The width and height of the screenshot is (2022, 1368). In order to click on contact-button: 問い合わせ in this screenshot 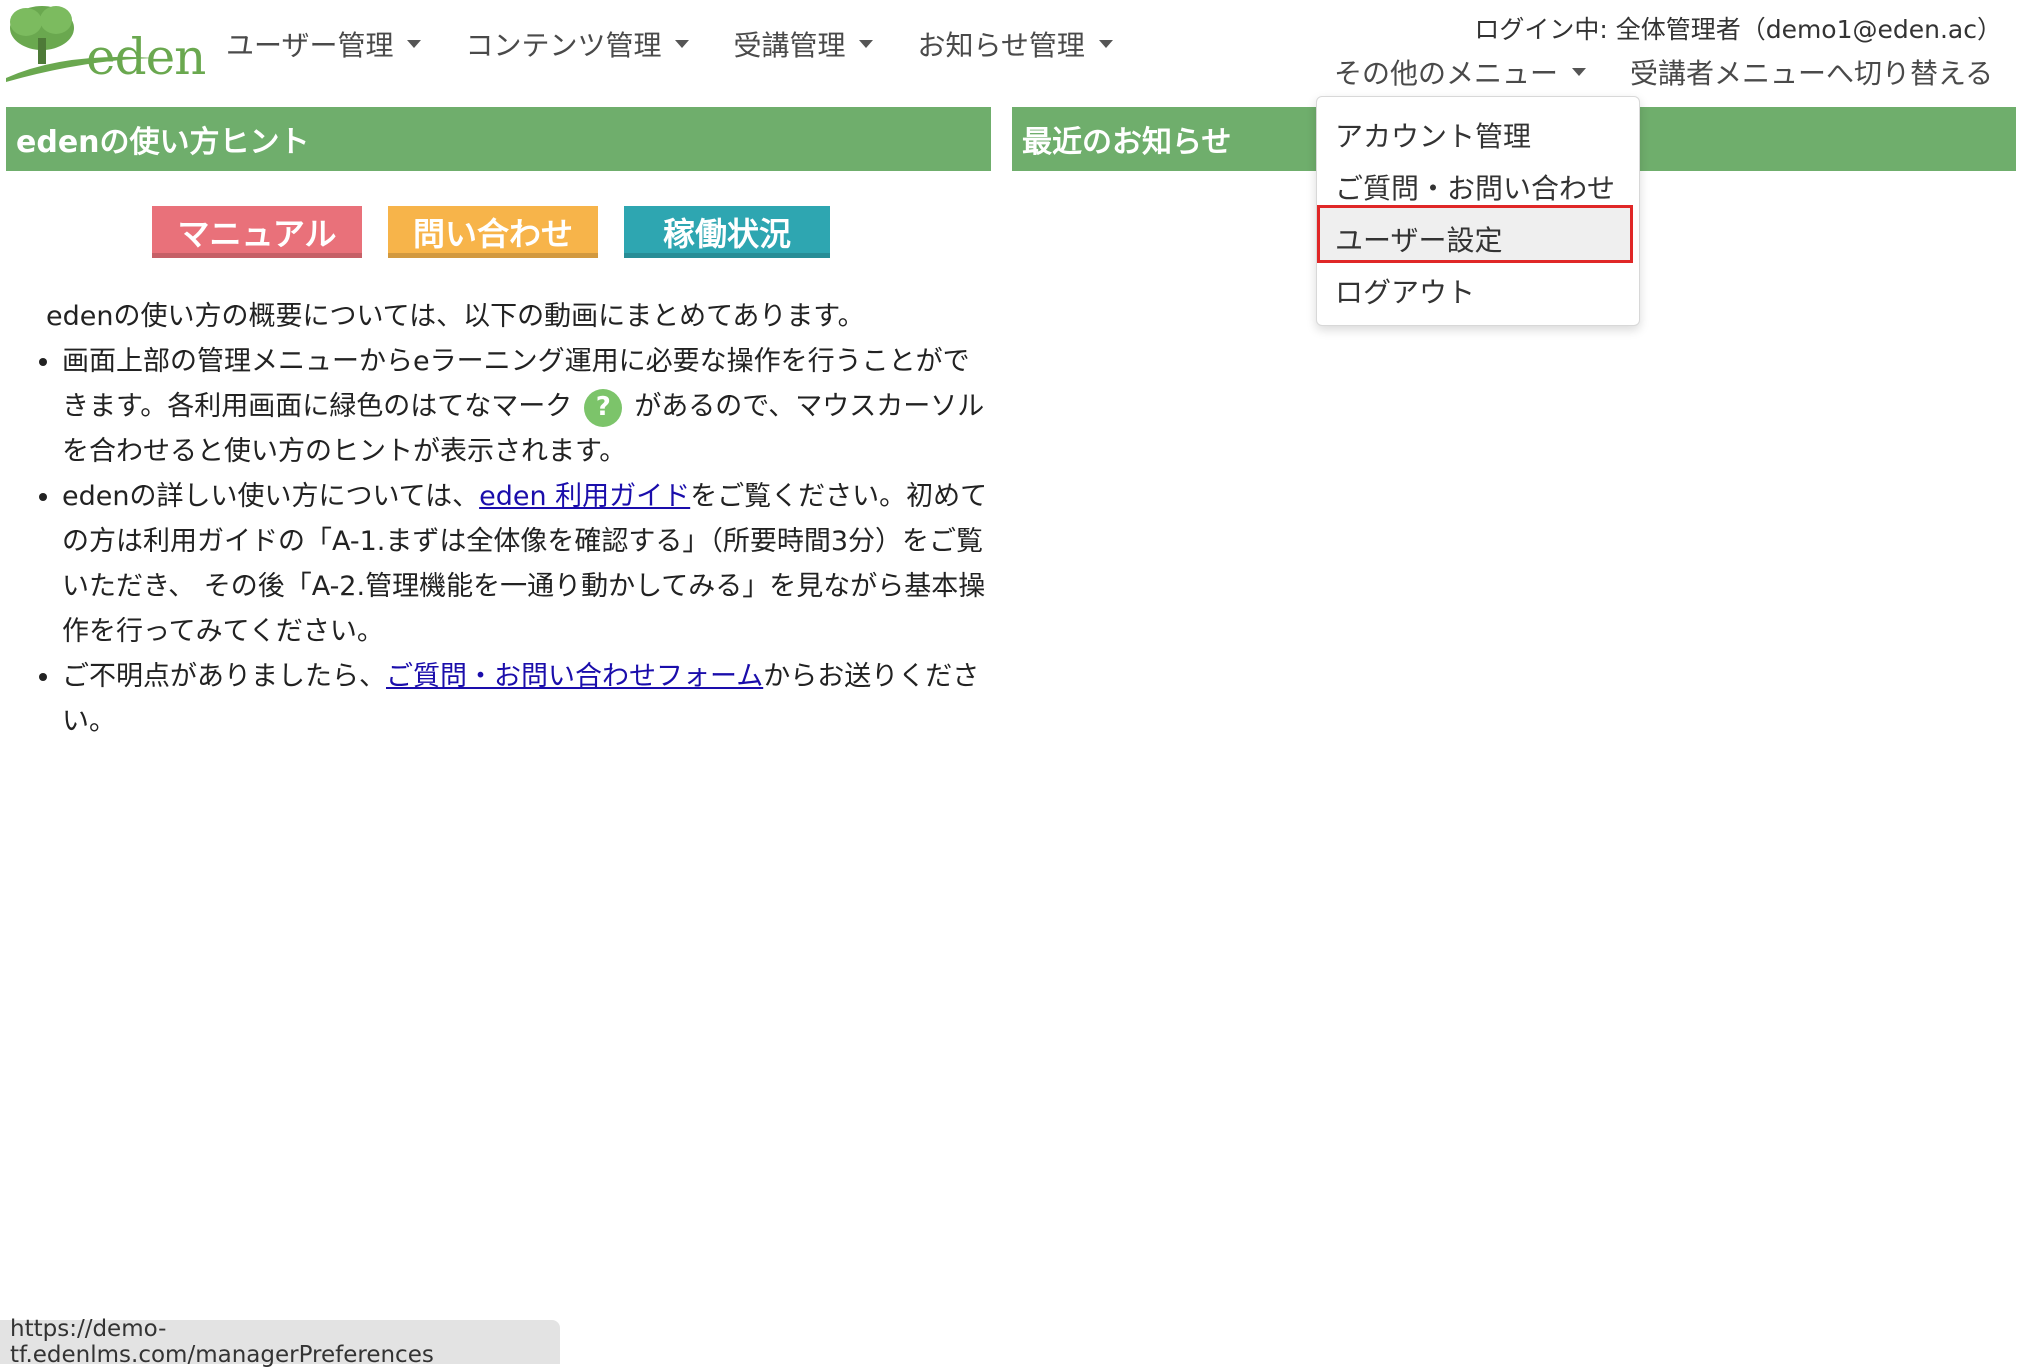, I will do `click(493, 232)`.